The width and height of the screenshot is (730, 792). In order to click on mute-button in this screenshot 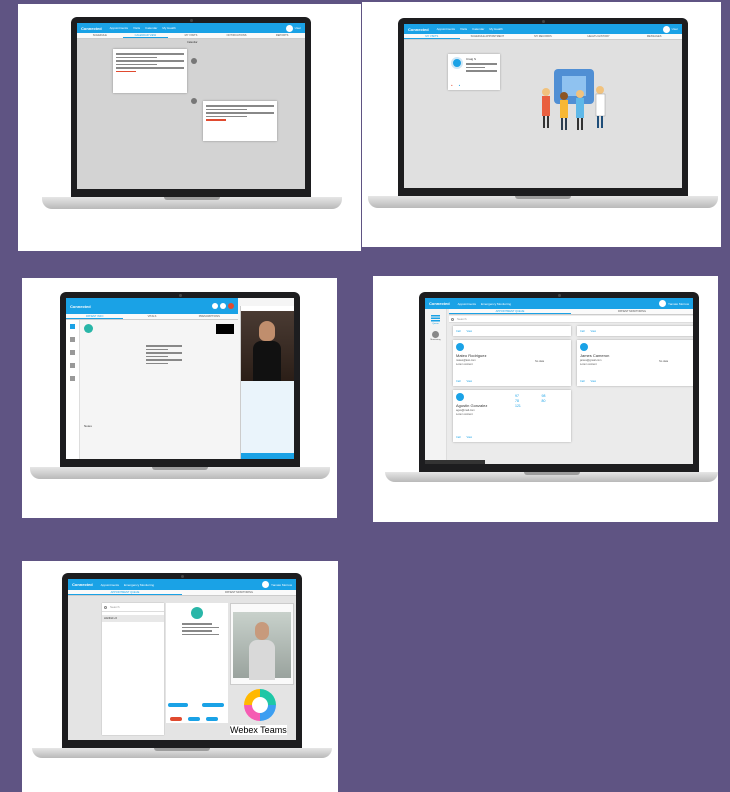, I will do `click(215, 306)`.